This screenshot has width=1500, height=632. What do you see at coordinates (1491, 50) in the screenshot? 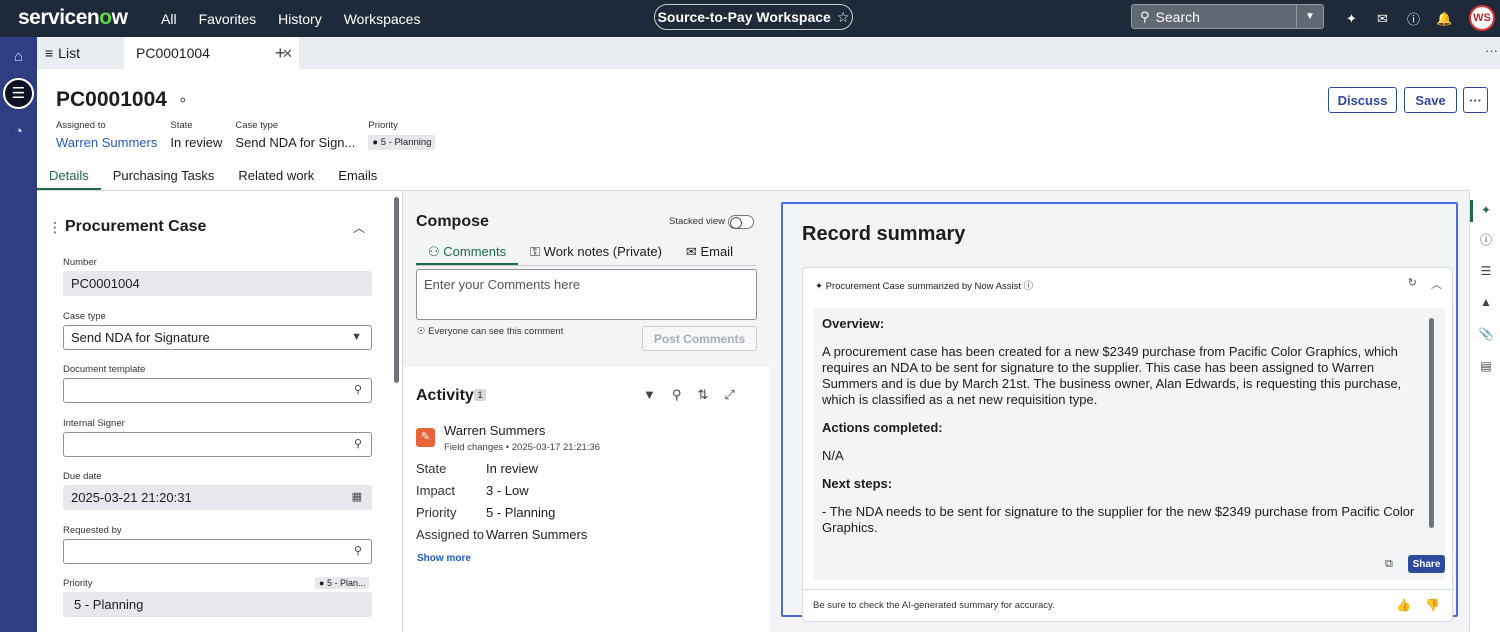
I see `more-icon: ···` at bounding box center [1491, 50].